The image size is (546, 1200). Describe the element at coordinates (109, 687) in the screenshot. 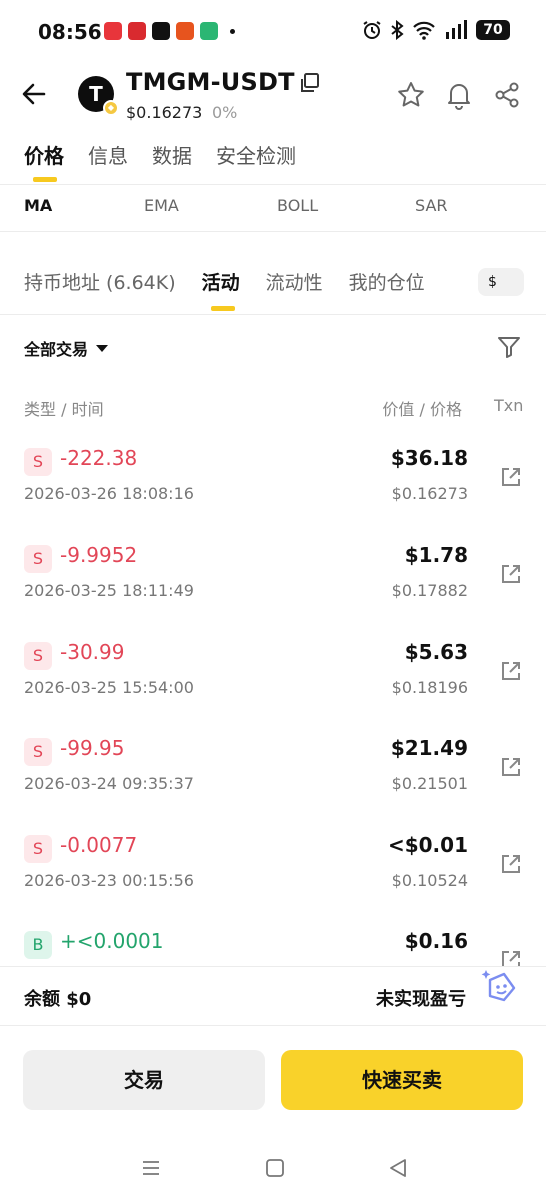

I see `trade-timestamp: 2026-03-25 15:54:00` at that location.